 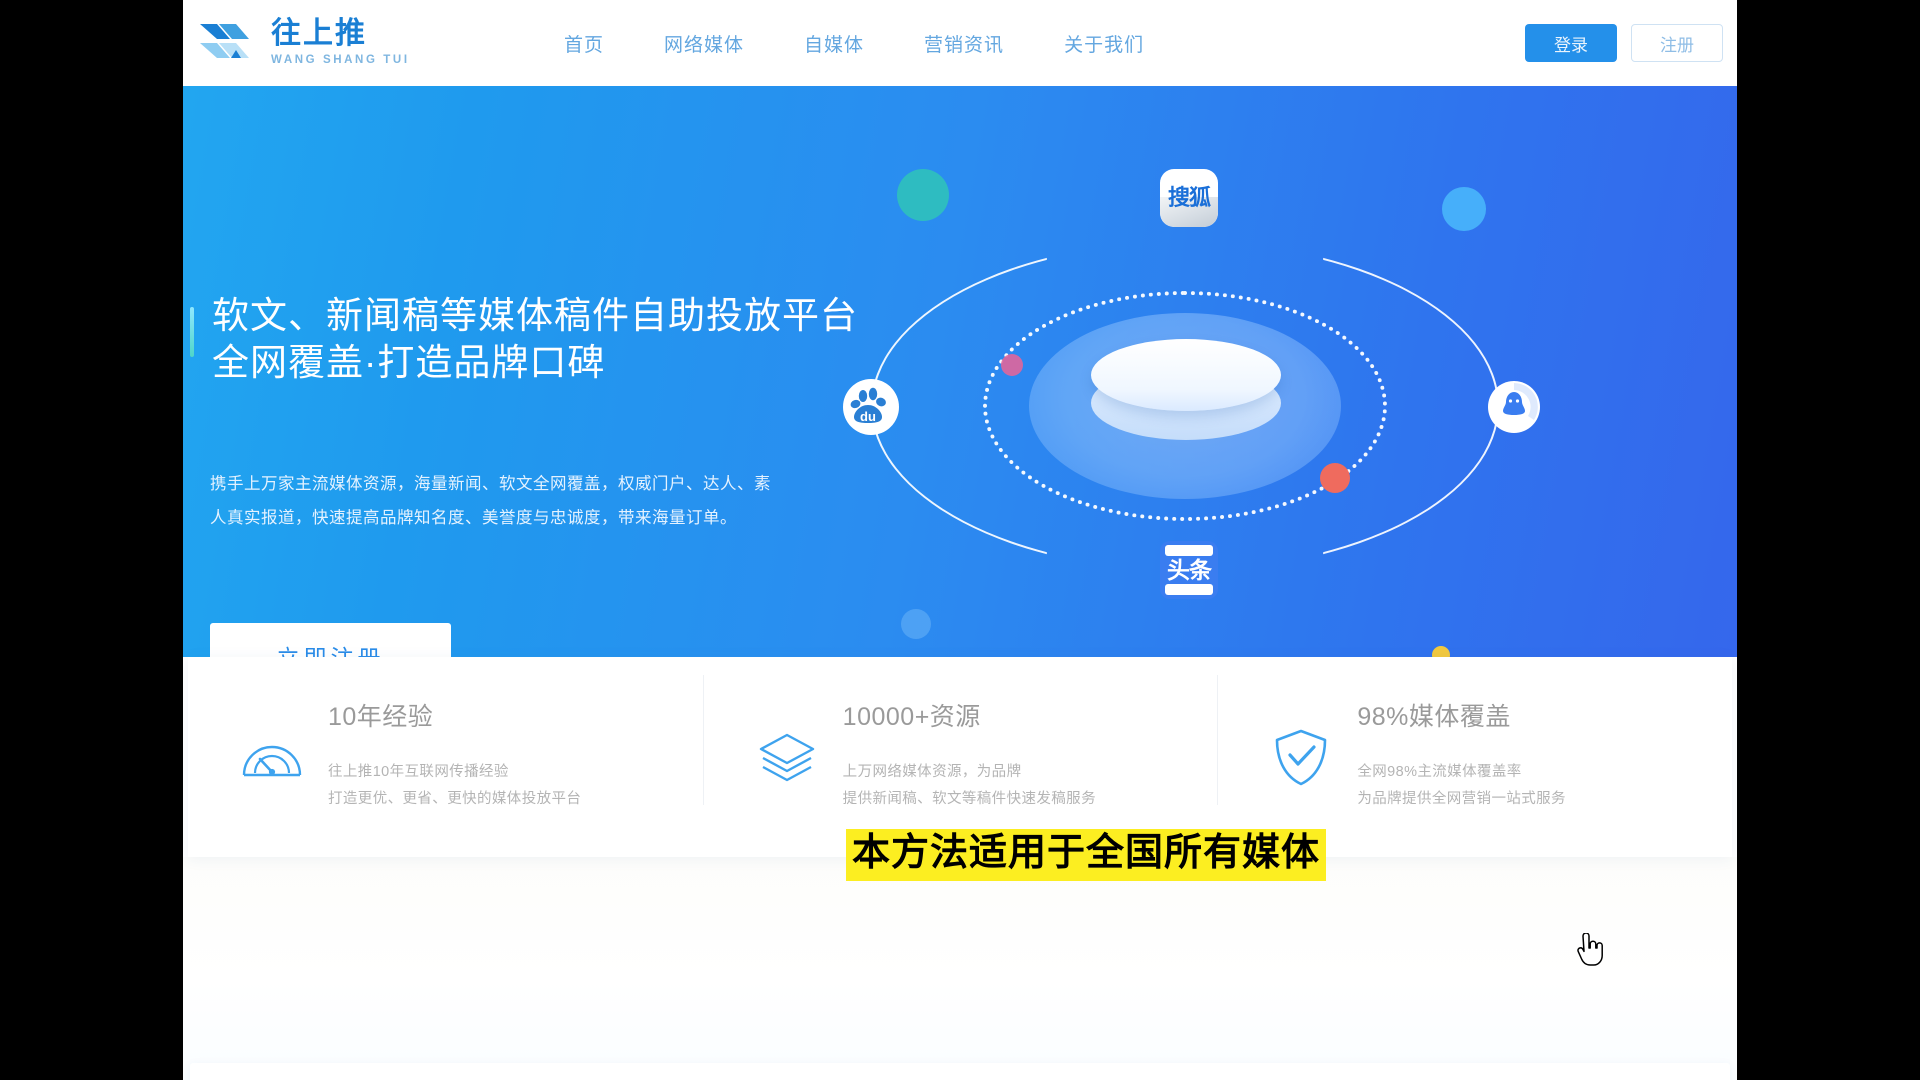 I want to click on feature-title: 10000+资源, so click(x=911, y=717).